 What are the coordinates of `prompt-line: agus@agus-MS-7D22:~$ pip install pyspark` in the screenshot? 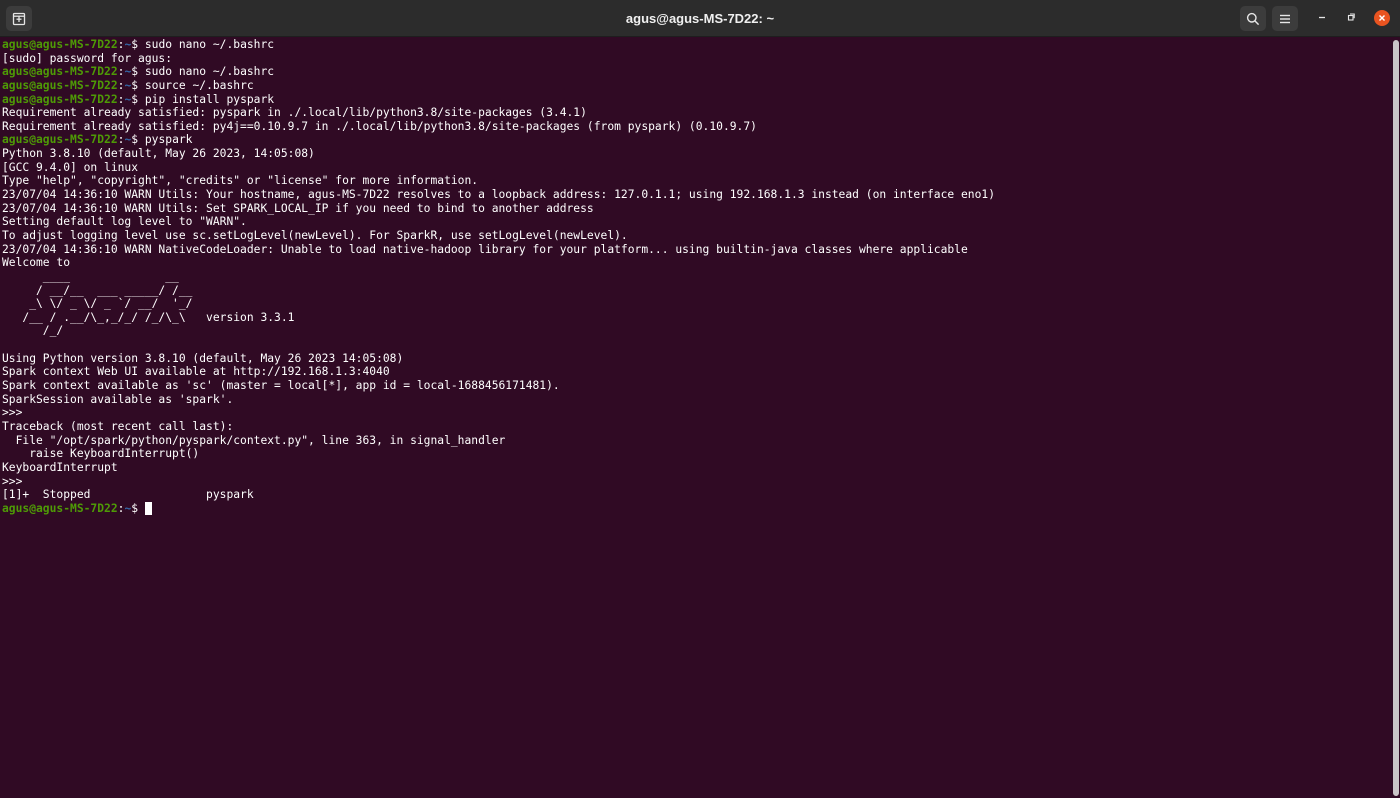 It's located at (696, 100).